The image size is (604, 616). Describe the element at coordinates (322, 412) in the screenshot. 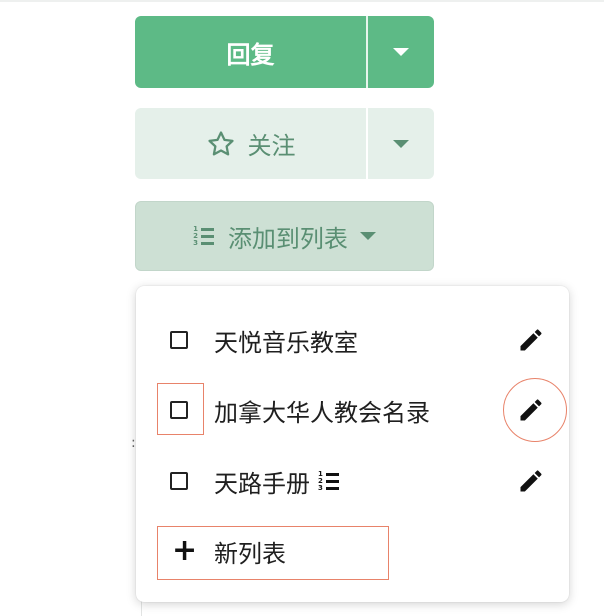

I see `list-item-label: 加拿大华人教会名录` at that location.